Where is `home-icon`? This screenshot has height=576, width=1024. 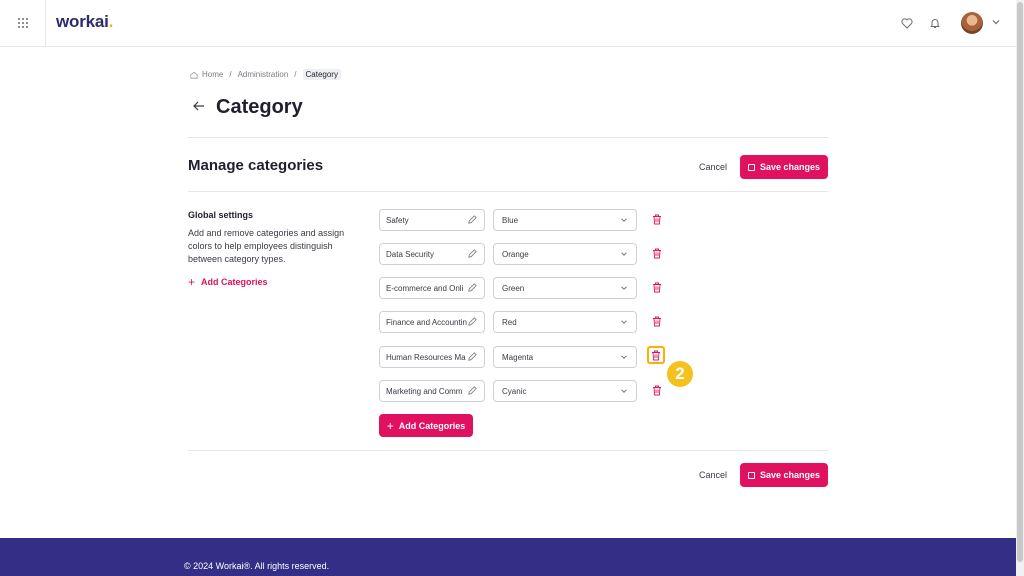 home-icon is located at coordinates (194, 75).